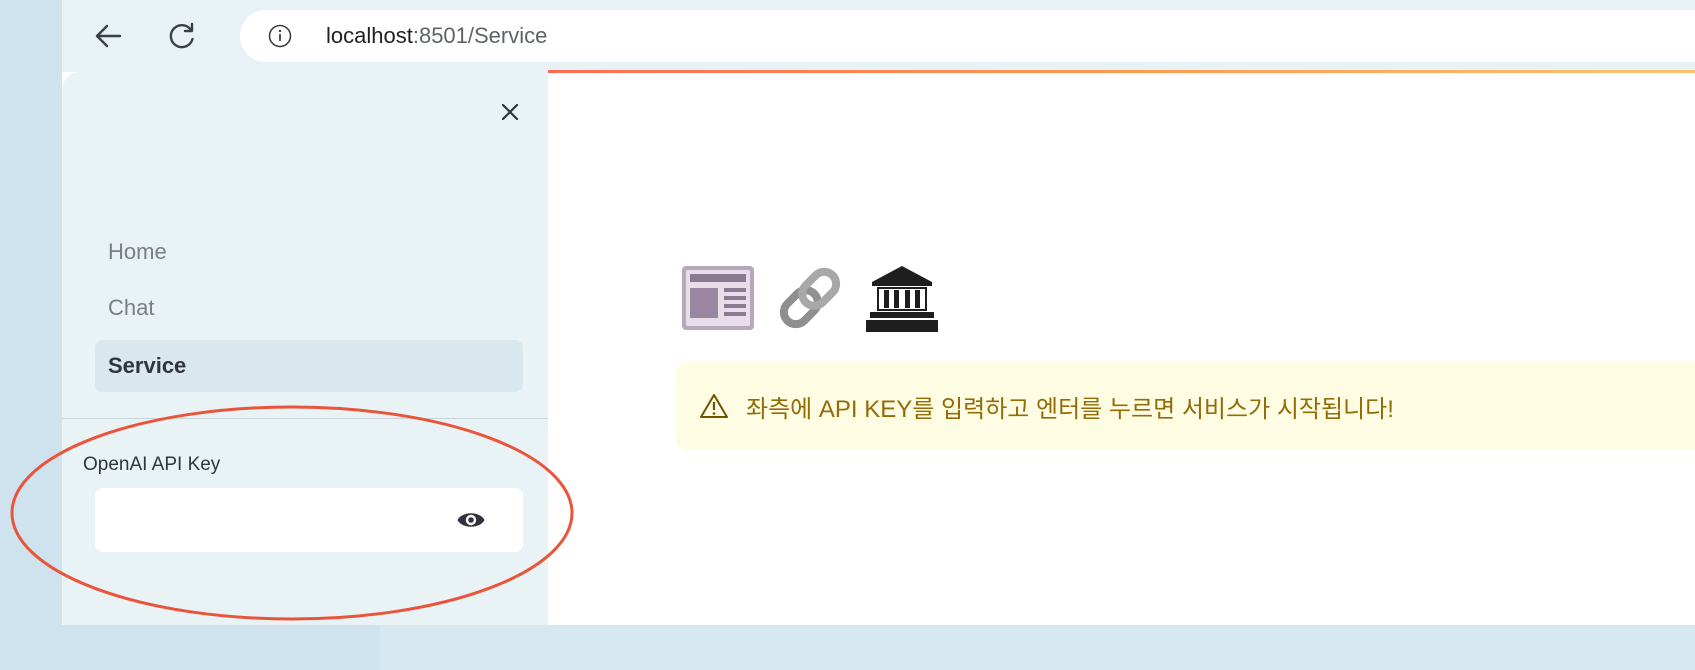 The width and height of the screenshot is (1695, 670). What do you see at coordinates (714, 406) in the screenshot?
I see `warning-icon` at bounding box center [714, 406].